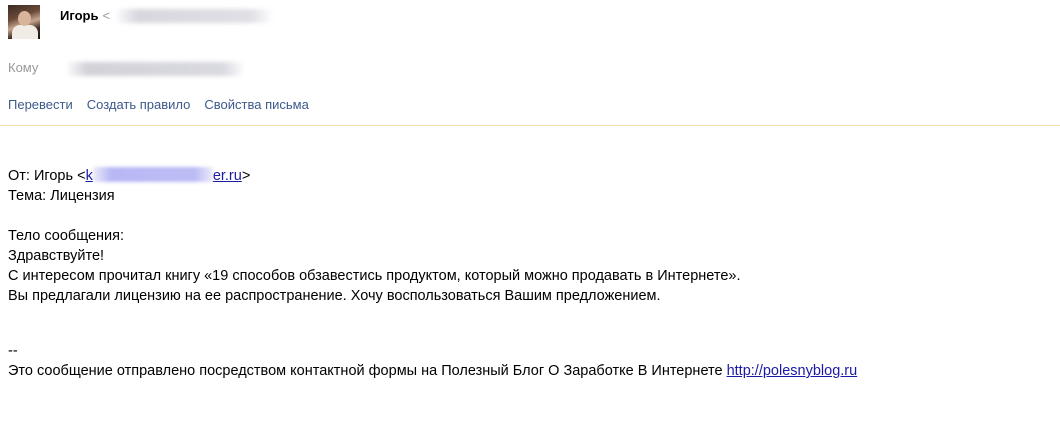  What do you see at coordinates (23, 67) in the screenshot?
I see `to-label: Кому` at bounding box center [23, 67].